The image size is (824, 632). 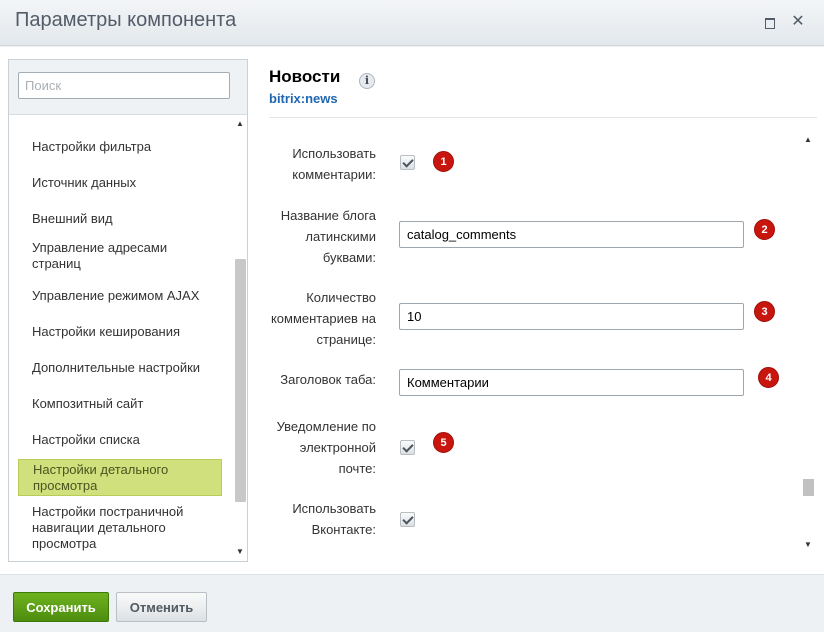 I want to click on sidebar-item-label: Настройки фильтра, so click(x=92, y=146).